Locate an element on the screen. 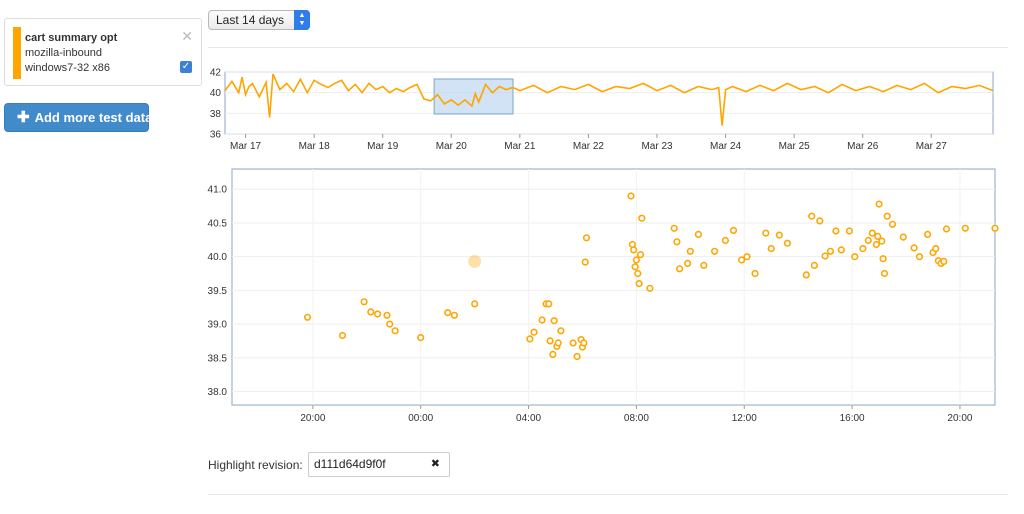 Image resolution: width=1024 pixels, height=514 pixels. overview-x-tick-label: Mar 21 is located at coordinates (520, 146).